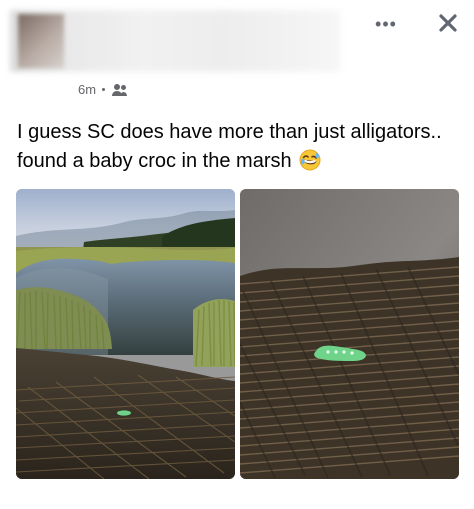 The height and width of the screenshot is (509, 474). Describe the element at coordinates (41, 41) in the screenshot. I see `avatar` at that location.